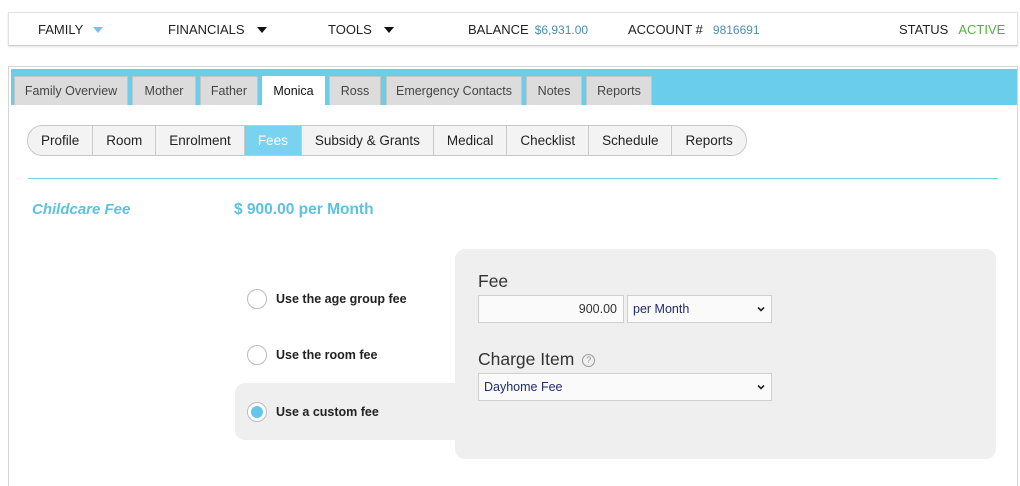 Image resolution: width=1020 pixels, height=486 pixels. Describe the element at coordinates (341, 299) in the screenshot. I see `age-group-fee-label: Use the age group fee` at that location.